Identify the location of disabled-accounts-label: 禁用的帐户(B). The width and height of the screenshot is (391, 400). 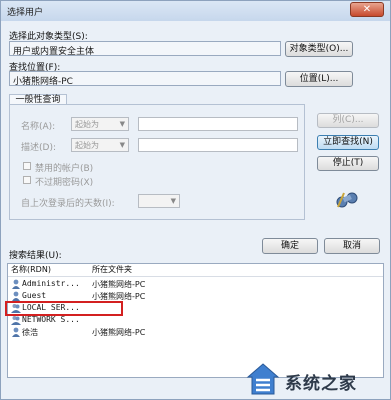
(64, 169).